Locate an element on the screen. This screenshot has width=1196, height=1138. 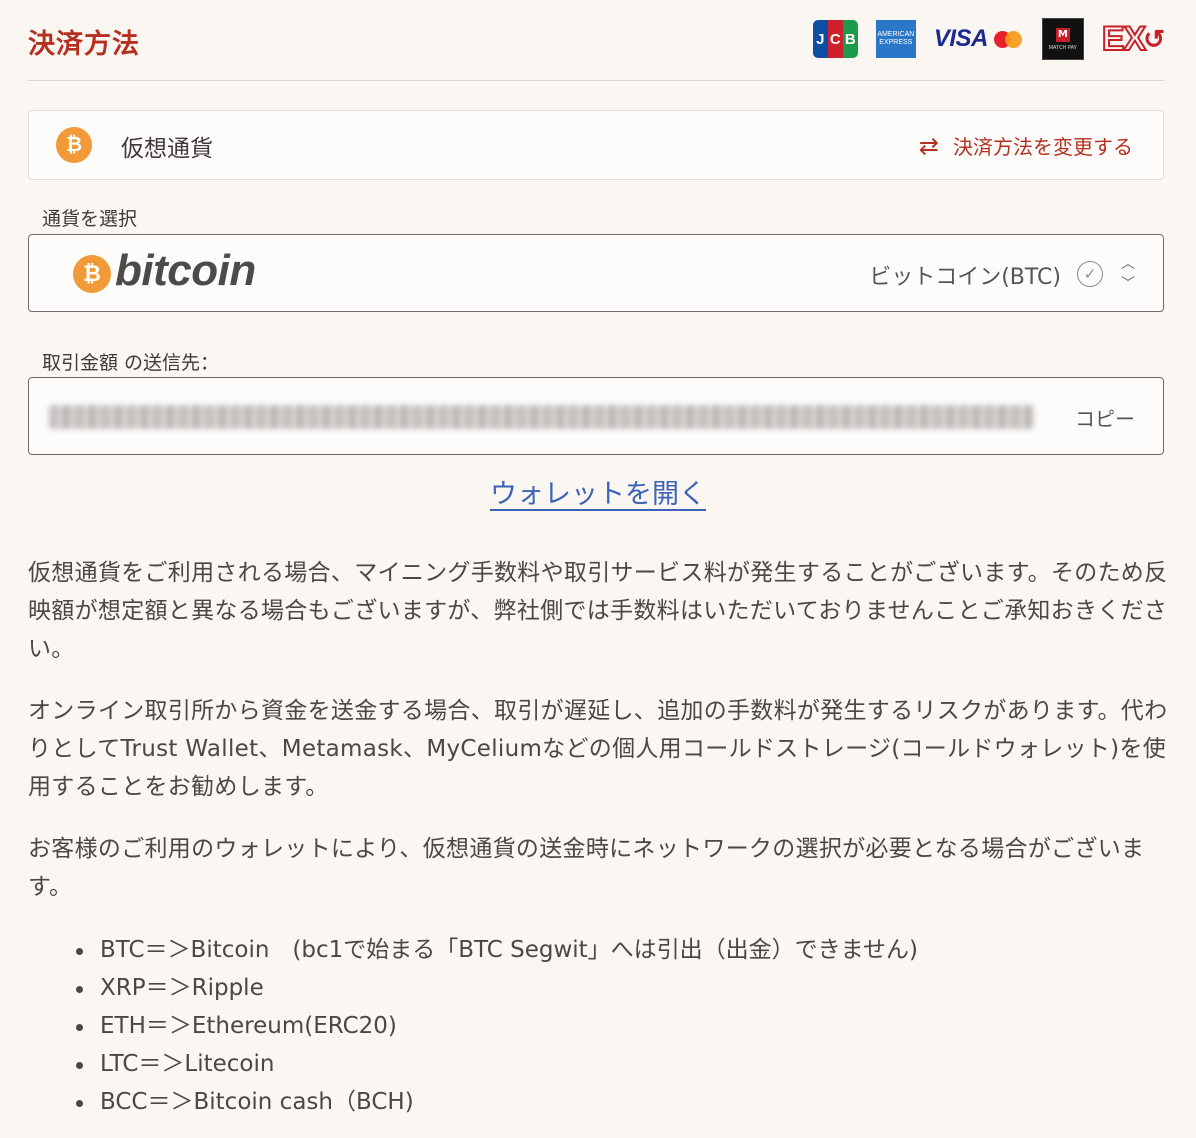
bitcoin-icon: ₿ is located at coordinates (74, 145).